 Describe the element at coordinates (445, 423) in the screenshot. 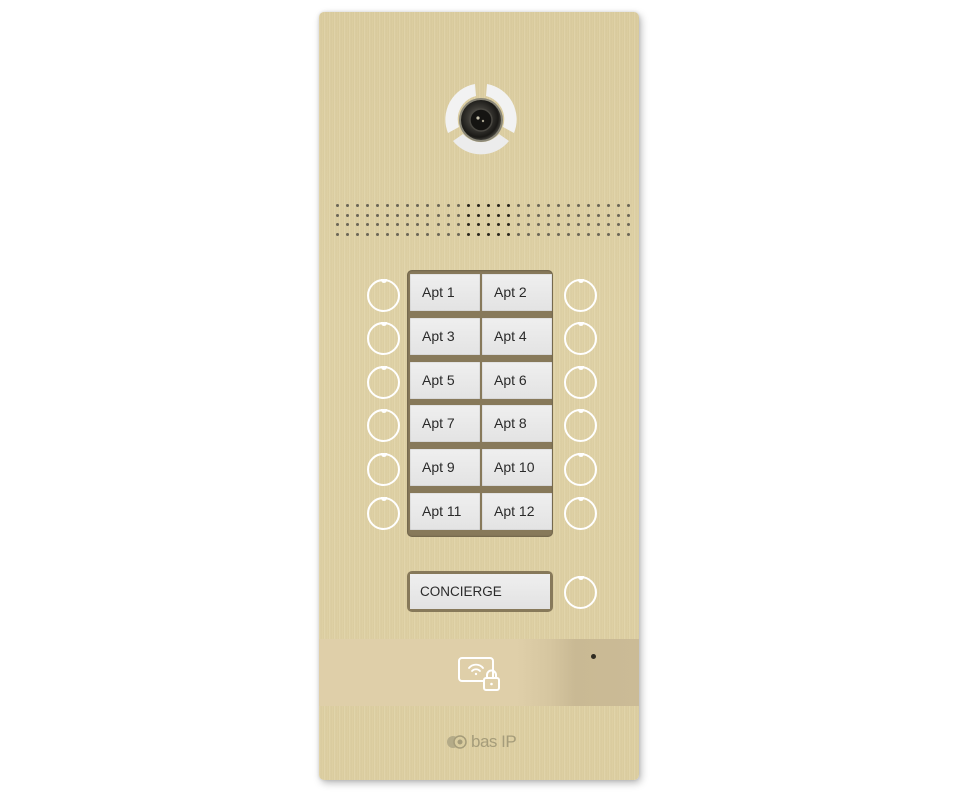

I see `apartment-label: Apt 7` at that location.